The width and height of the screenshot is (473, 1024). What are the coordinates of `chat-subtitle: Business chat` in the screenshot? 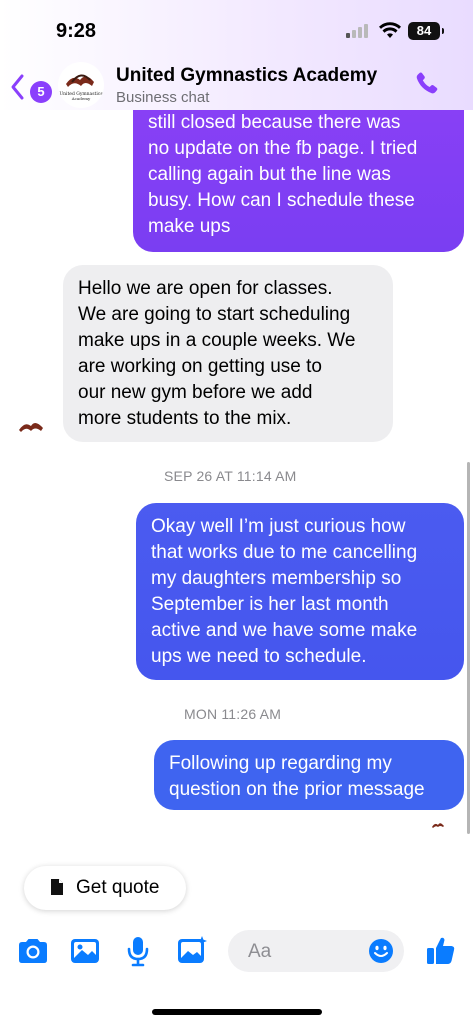 It's located at (163, 97).